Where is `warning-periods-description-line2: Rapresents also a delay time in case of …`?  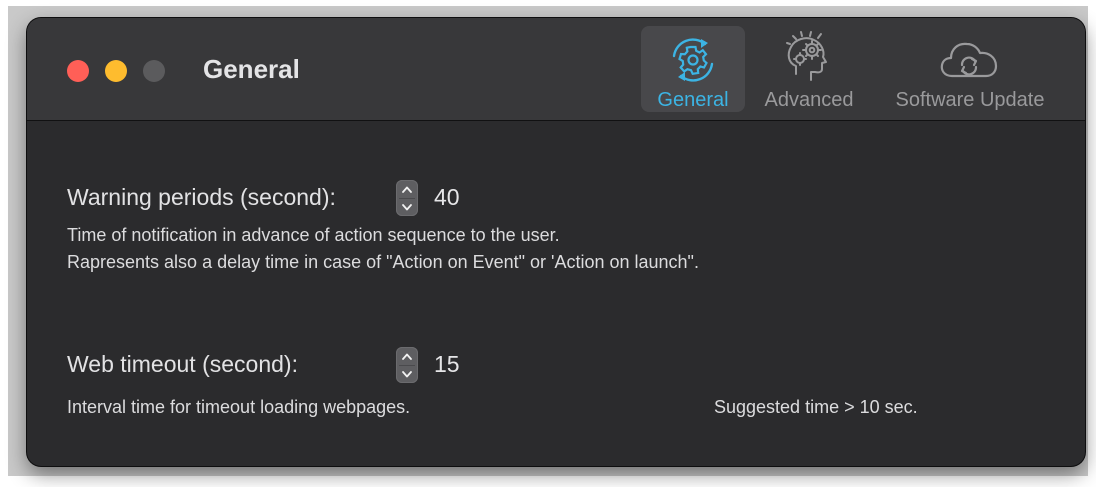
warning-periods-description-line2: Rapresents also a delay time in case of … is located at coordinates (383, 262).